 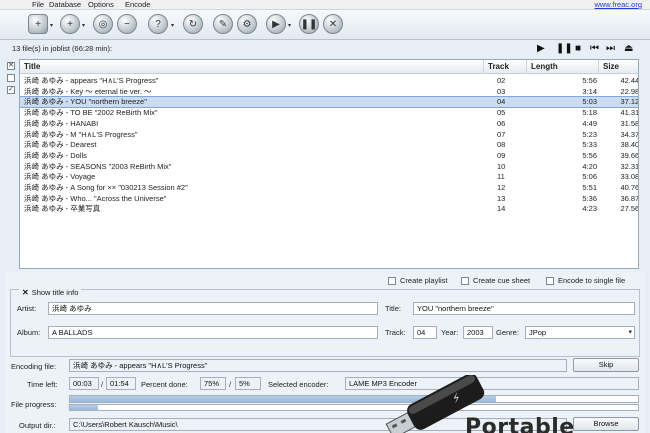 I want to click on checkbox-checked-icon: ✕, so click(x=25, y=292).